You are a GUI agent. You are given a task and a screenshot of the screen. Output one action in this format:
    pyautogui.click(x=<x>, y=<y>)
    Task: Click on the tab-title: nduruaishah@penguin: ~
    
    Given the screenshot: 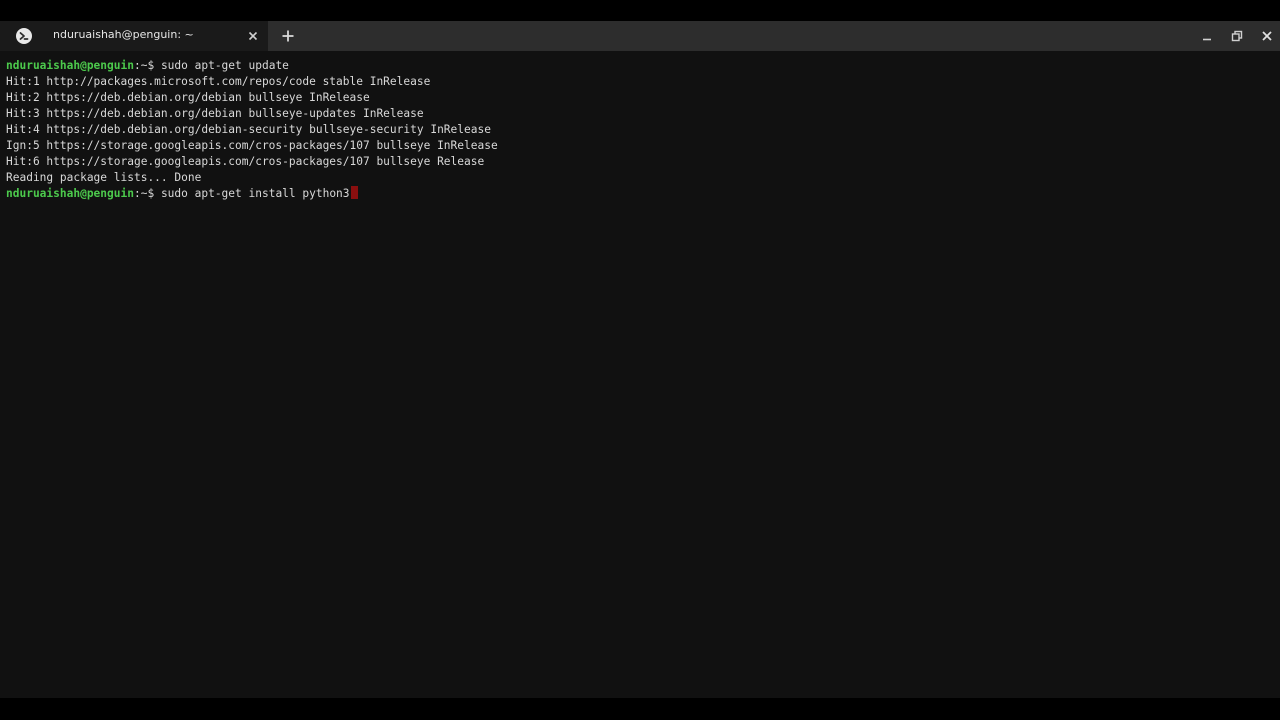 What is the action you would take?
    pyautogui.click(x=123, y=34)
    